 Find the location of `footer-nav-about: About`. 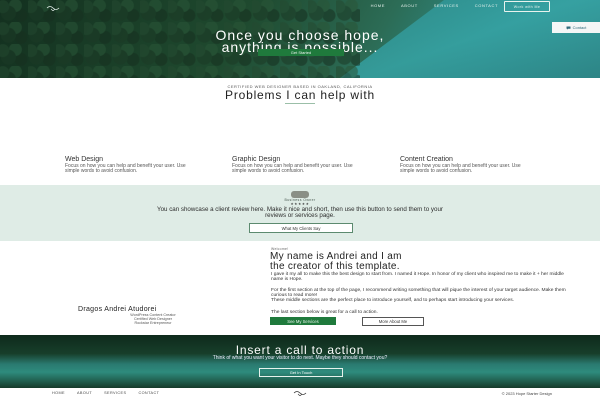

footer-nav-about: About is located at coordinates (84, 393).